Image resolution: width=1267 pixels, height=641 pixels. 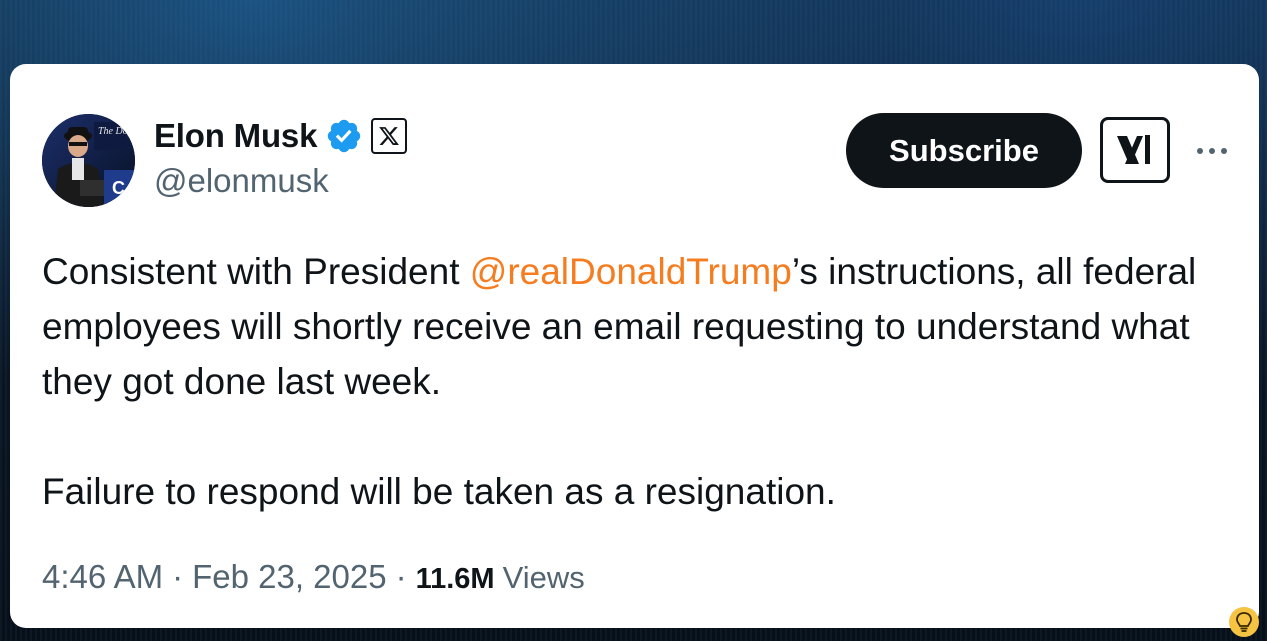 I want to click on tweet-meta: 4:46 AM · Feb 23, 2025 · 11.6M Views, so click(x=313, y=577).